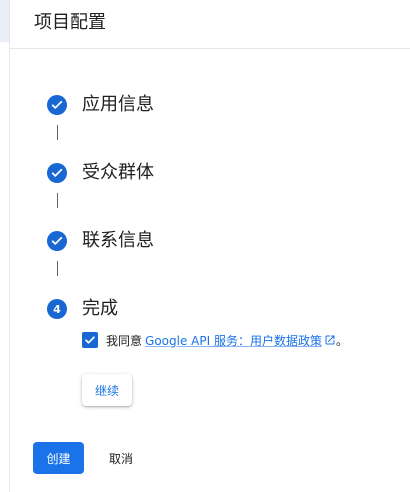 The image size is (410, 492). I want to click on agreement-checkbox, so click(90, 340).